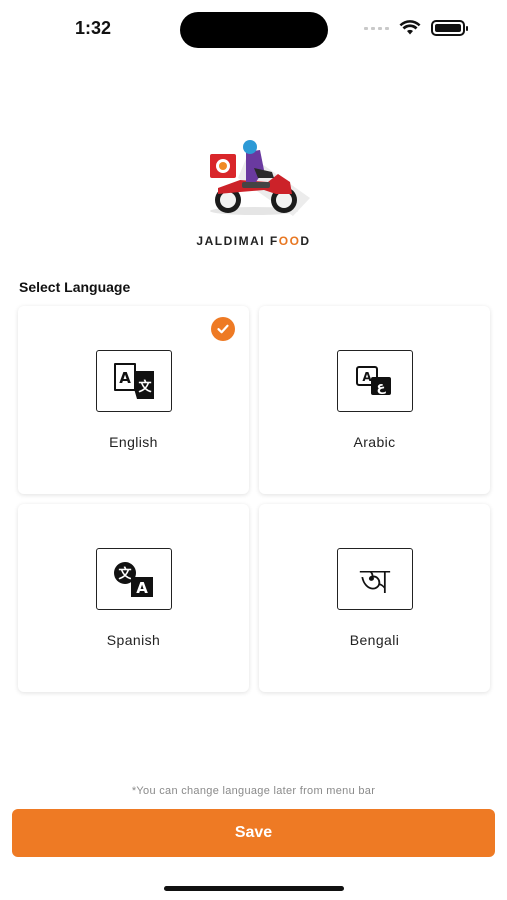 This screenshot has width=507, height=900. I want to click on status-time: 1:32, so click(93, 28).